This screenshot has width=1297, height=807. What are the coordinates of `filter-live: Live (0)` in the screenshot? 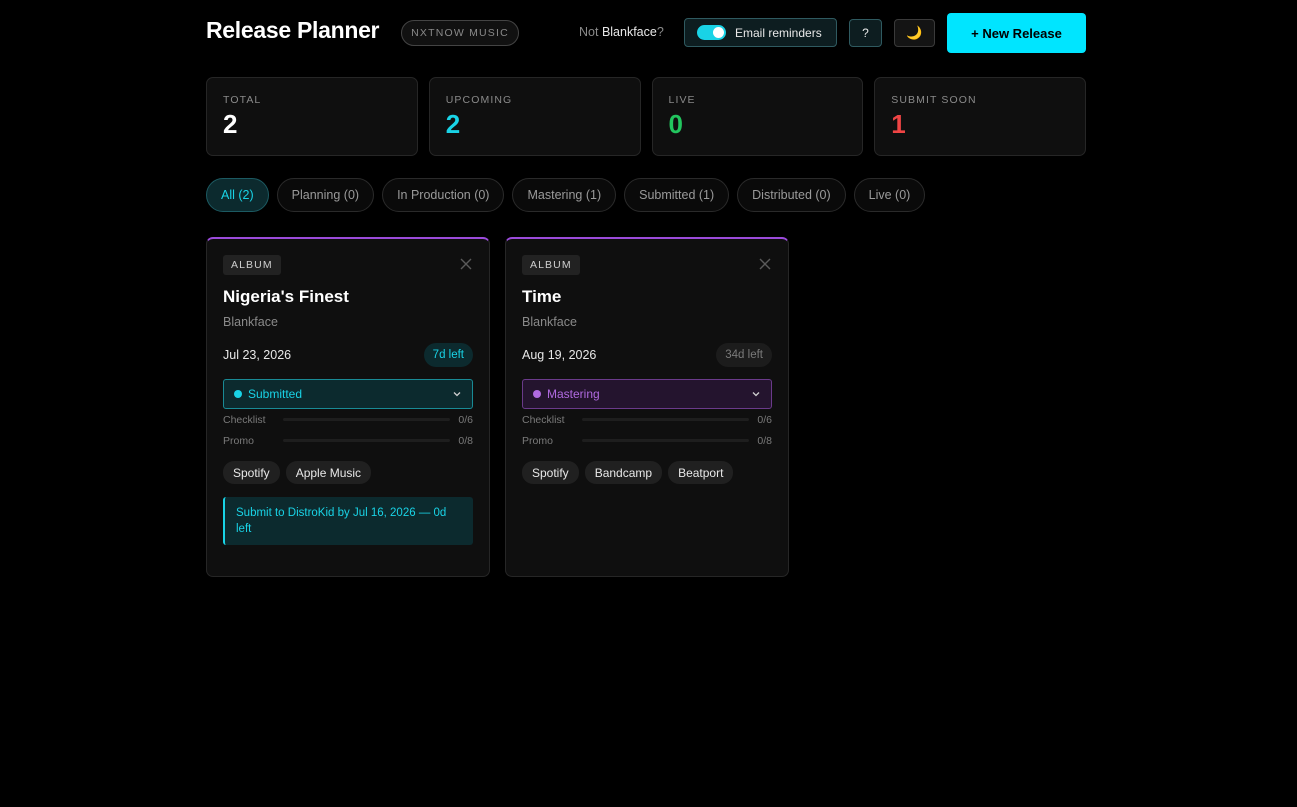 It's located at (889, 195).